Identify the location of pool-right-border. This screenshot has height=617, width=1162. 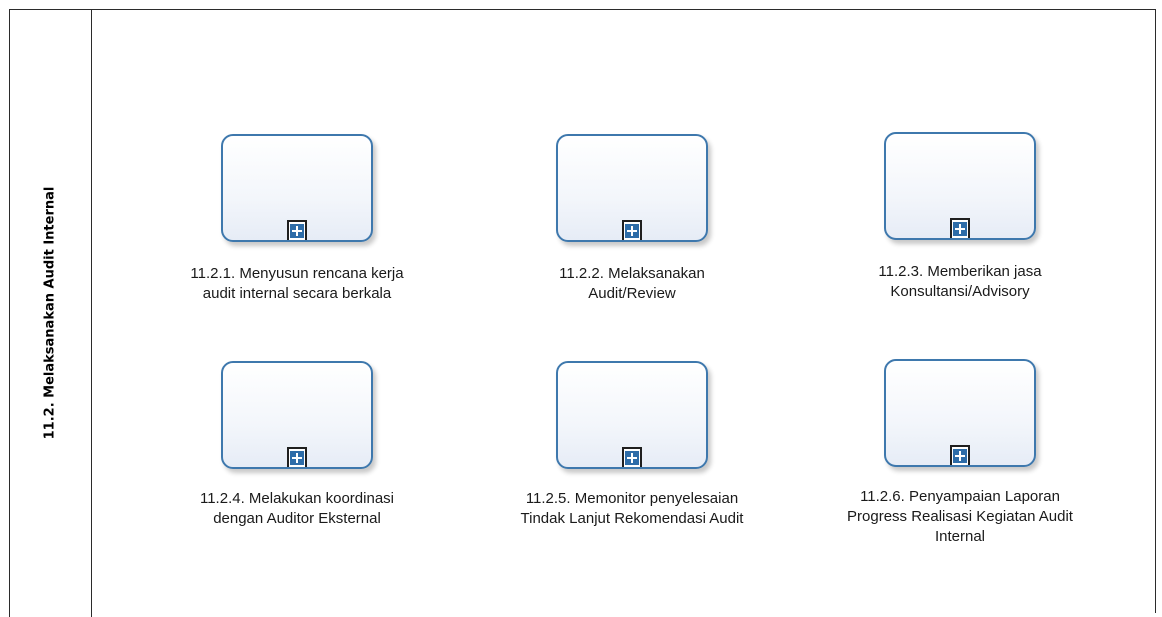
(1155, 311).